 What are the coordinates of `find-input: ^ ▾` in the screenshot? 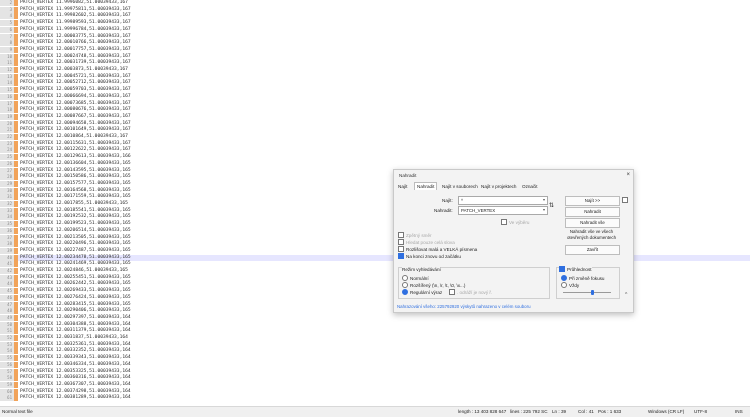 It's located at (503, 200).